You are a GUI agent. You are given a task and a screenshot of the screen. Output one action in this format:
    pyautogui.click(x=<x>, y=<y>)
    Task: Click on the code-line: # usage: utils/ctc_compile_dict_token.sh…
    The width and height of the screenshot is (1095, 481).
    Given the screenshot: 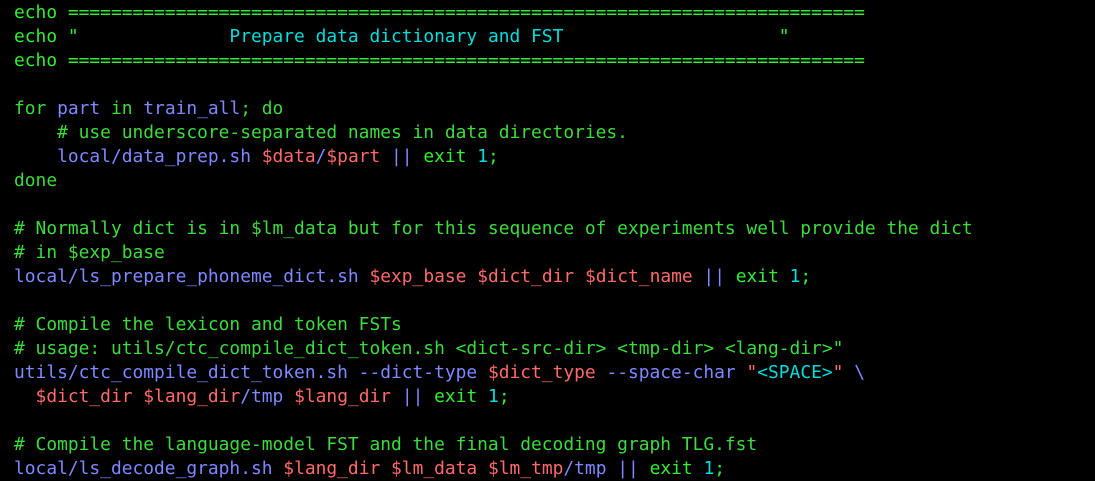 What is the action you would take?
    pyautogui.click(x=554, y=349)
    